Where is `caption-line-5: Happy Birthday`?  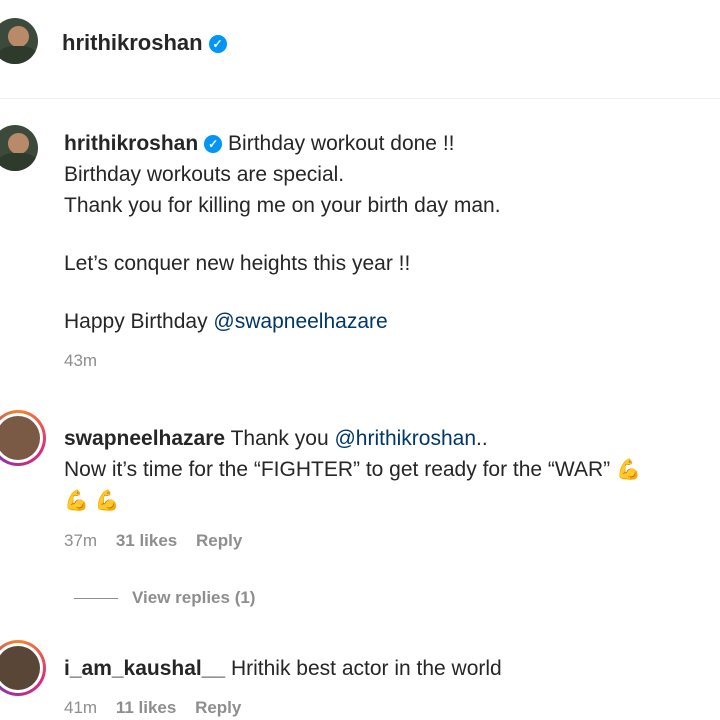 caption-line-5: Happy Birthday is located at coordinates (139, 321).